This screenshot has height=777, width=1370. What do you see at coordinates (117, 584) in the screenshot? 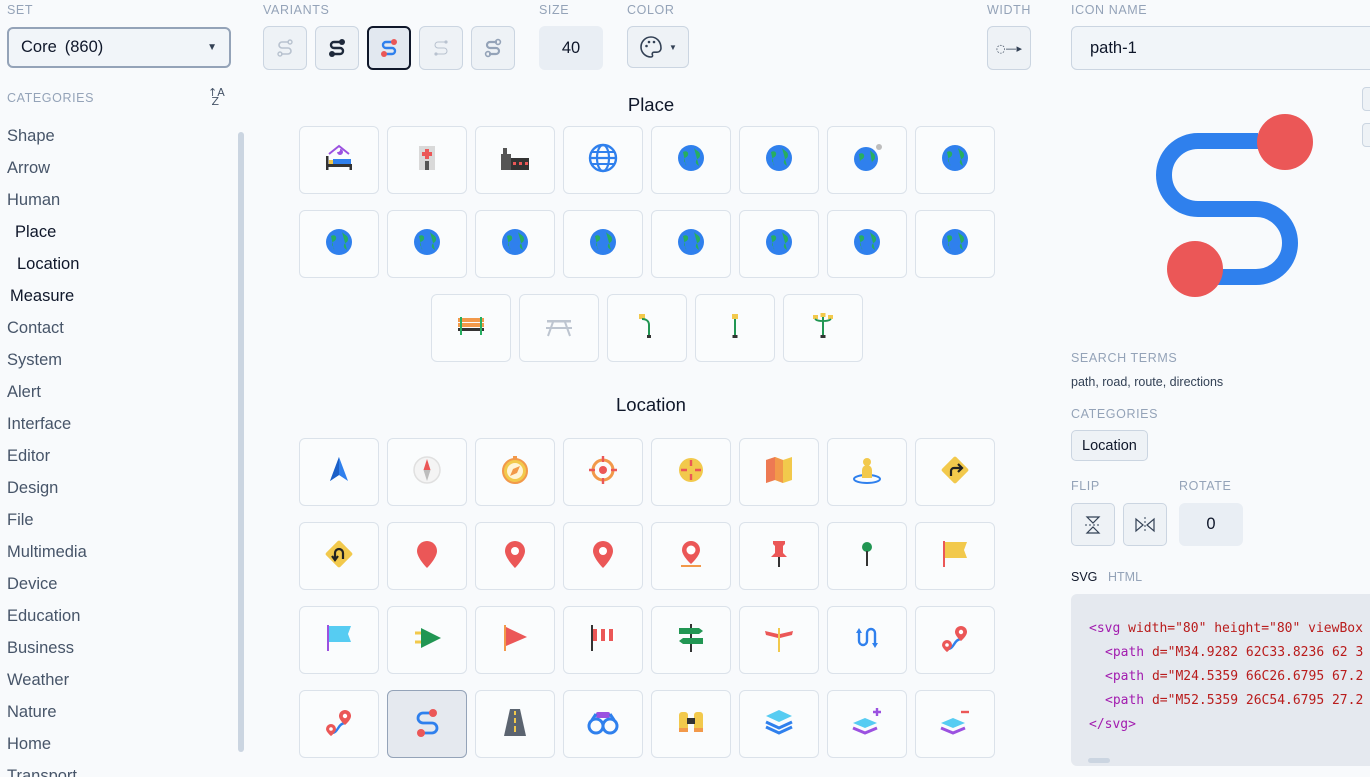
I see `category-device: Device` at bounding box center [117, 584].